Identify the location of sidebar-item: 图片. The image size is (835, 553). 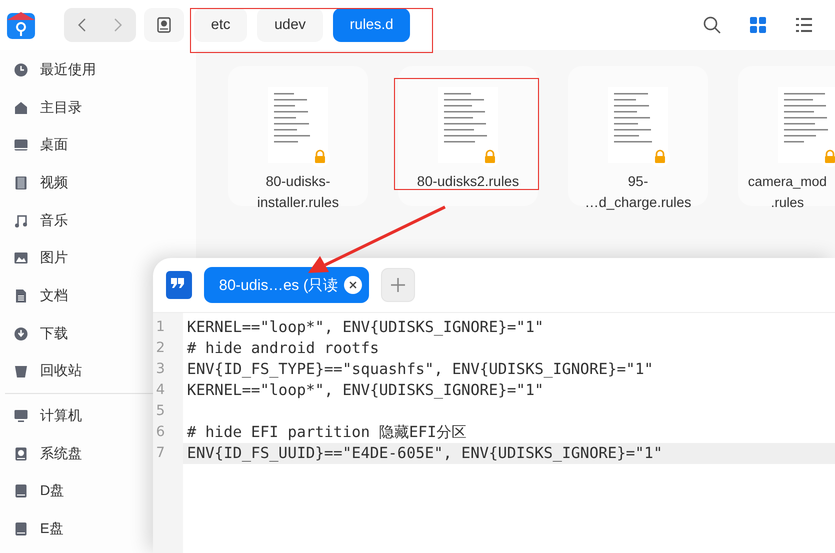
(38, 258).